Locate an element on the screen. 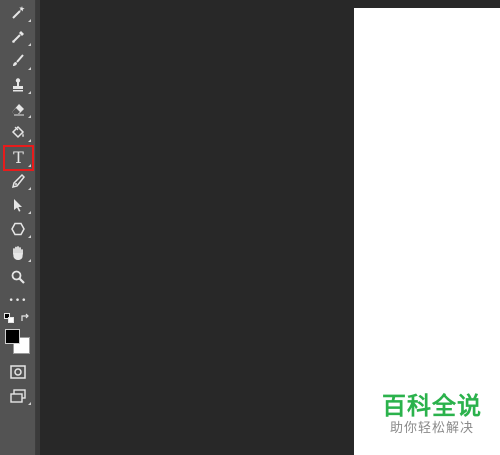  eraser-tool is located at coordinates (18, 109).